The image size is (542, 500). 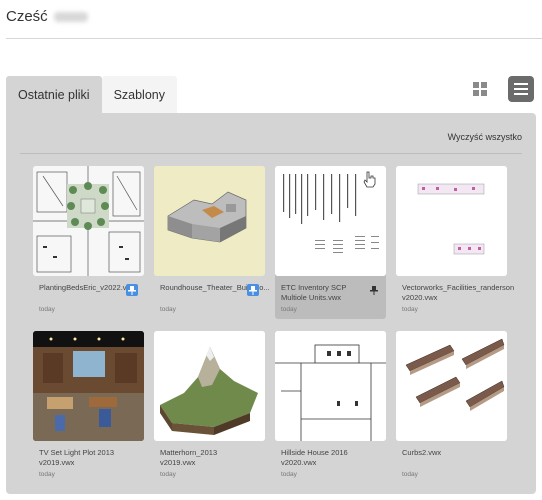 I want to click on list-icon, so click(x=521, y=89).